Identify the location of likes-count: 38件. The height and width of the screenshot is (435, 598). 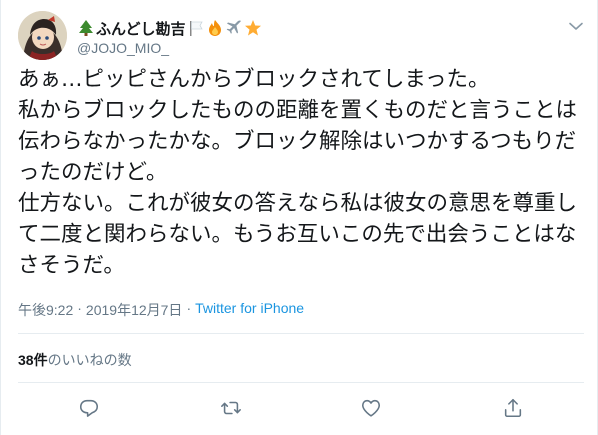
(33, 360).